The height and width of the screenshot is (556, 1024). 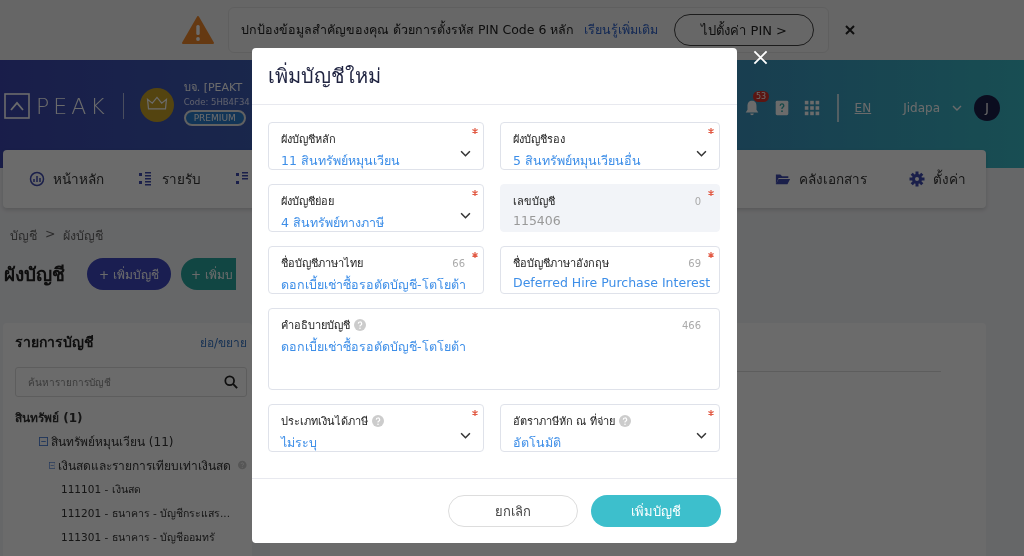 I want to click on add-account-button: + เพิ่มบัญชี, so click(x=129, y=274).